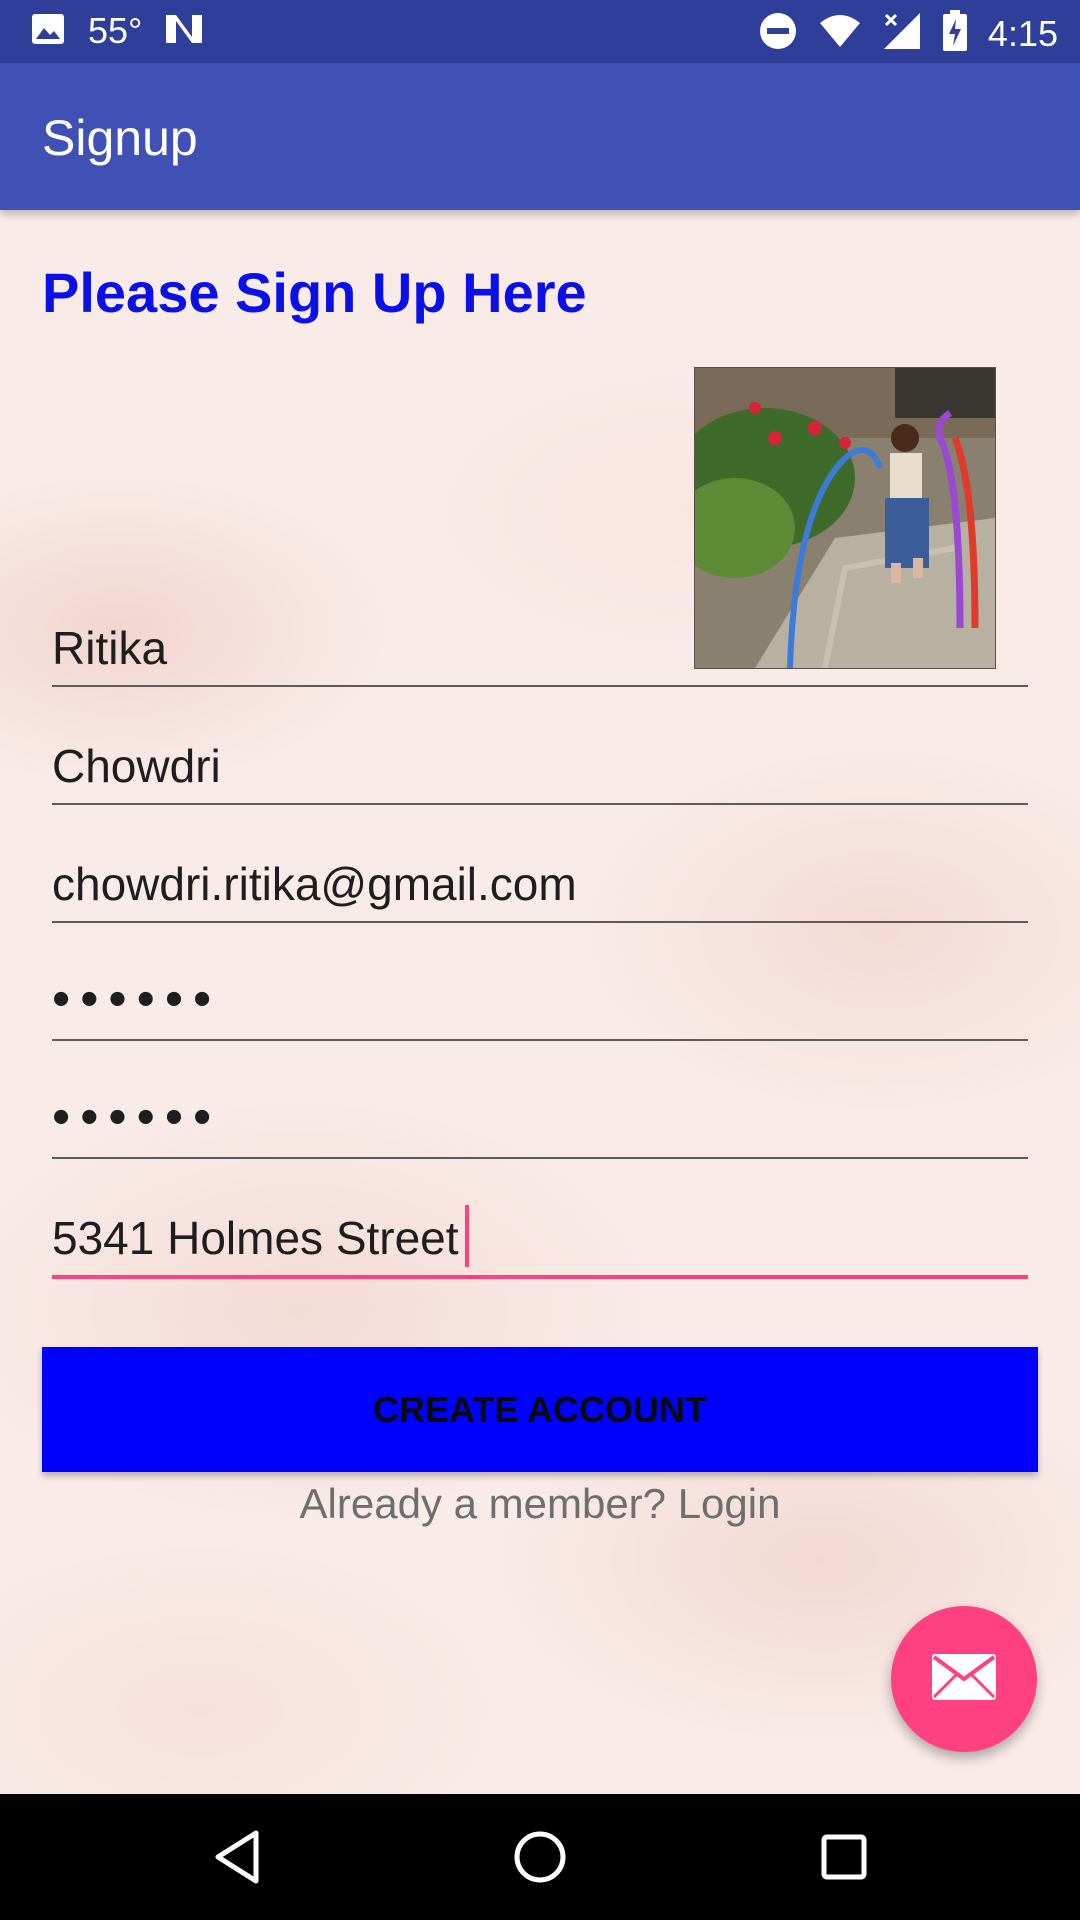 This screenshot has width=1080, height=1920. Describe the element at coordinates (48, 31) in the screenshot. I see `image-icon` at that location.